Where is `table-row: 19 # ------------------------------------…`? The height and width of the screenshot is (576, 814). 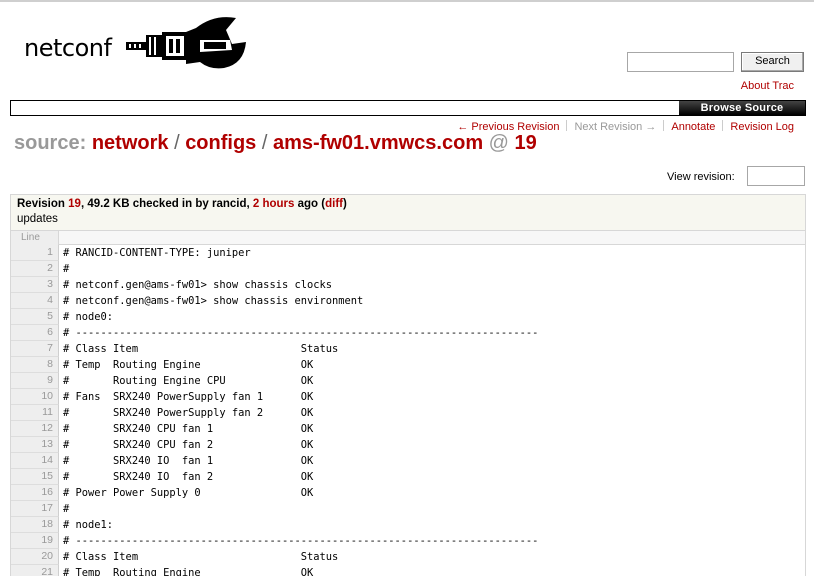
table-row: 19 # ------------------------------------… is located at coordinates (408, 541).